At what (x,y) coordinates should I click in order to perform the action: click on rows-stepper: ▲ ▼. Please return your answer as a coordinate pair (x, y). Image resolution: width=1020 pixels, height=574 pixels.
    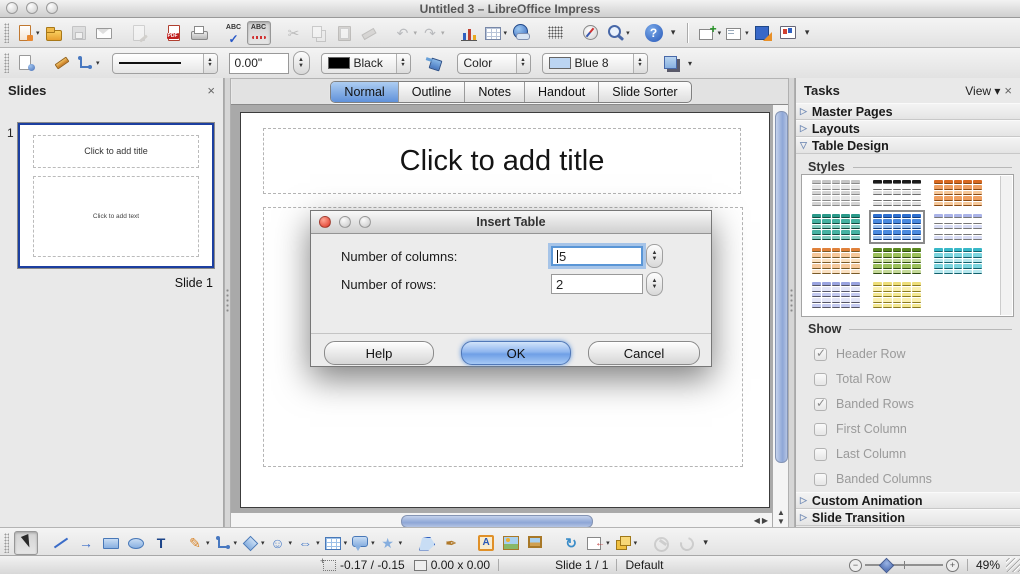
    Looking at the image, I should click on (654, 284).